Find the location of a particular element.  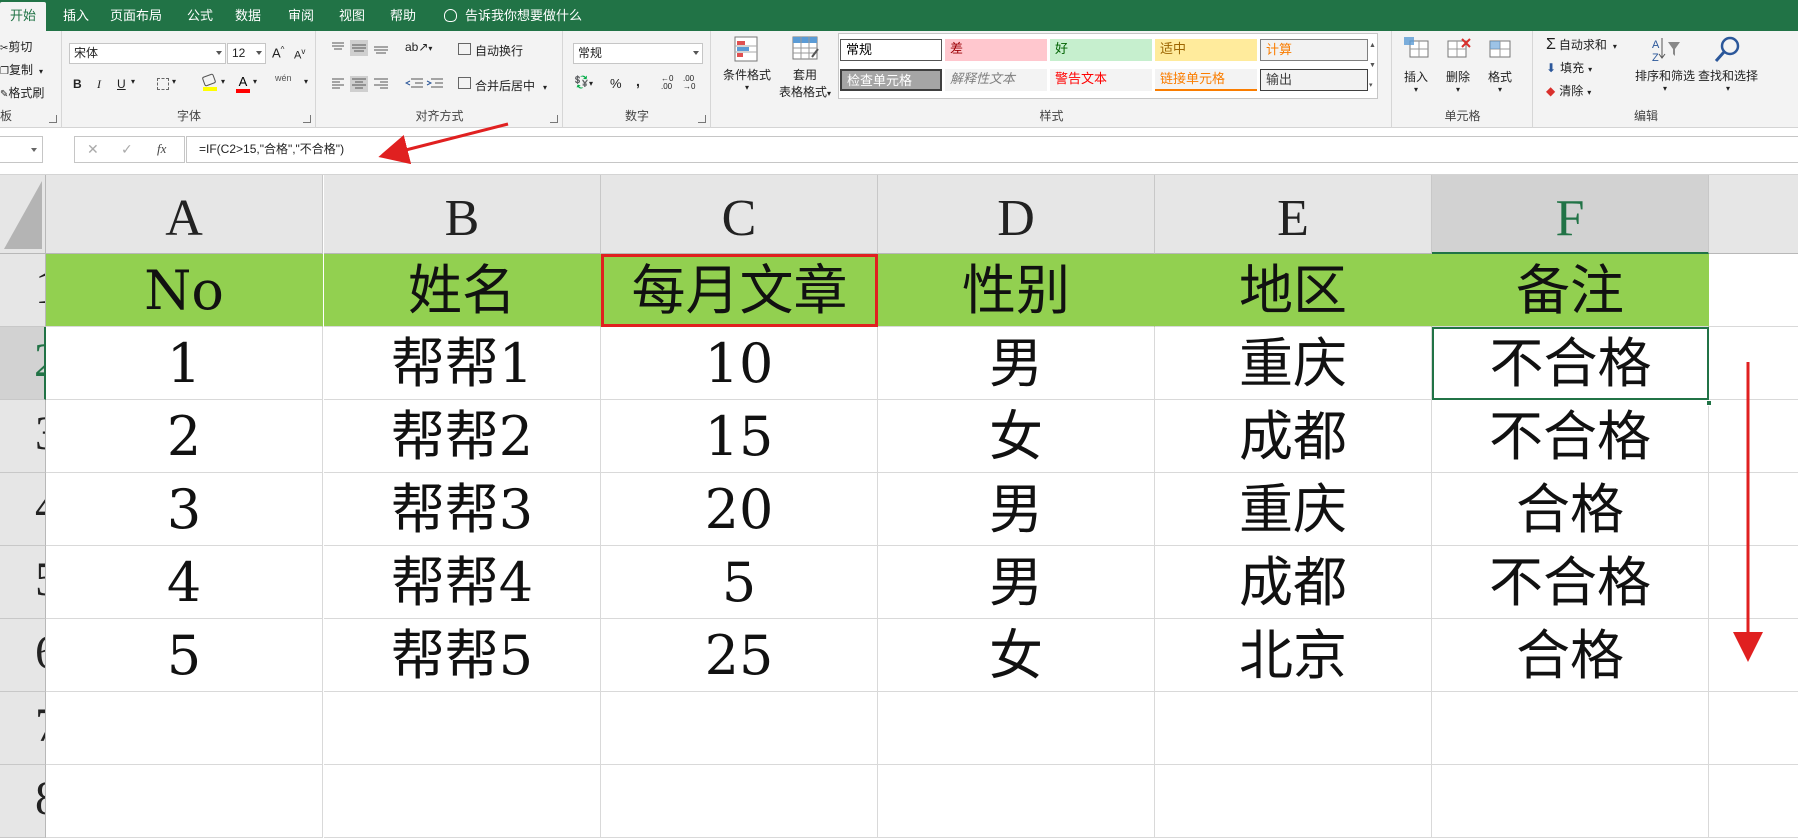

find-select-button: 查找和选择 ▾ is located at coordinates (1728, 63).